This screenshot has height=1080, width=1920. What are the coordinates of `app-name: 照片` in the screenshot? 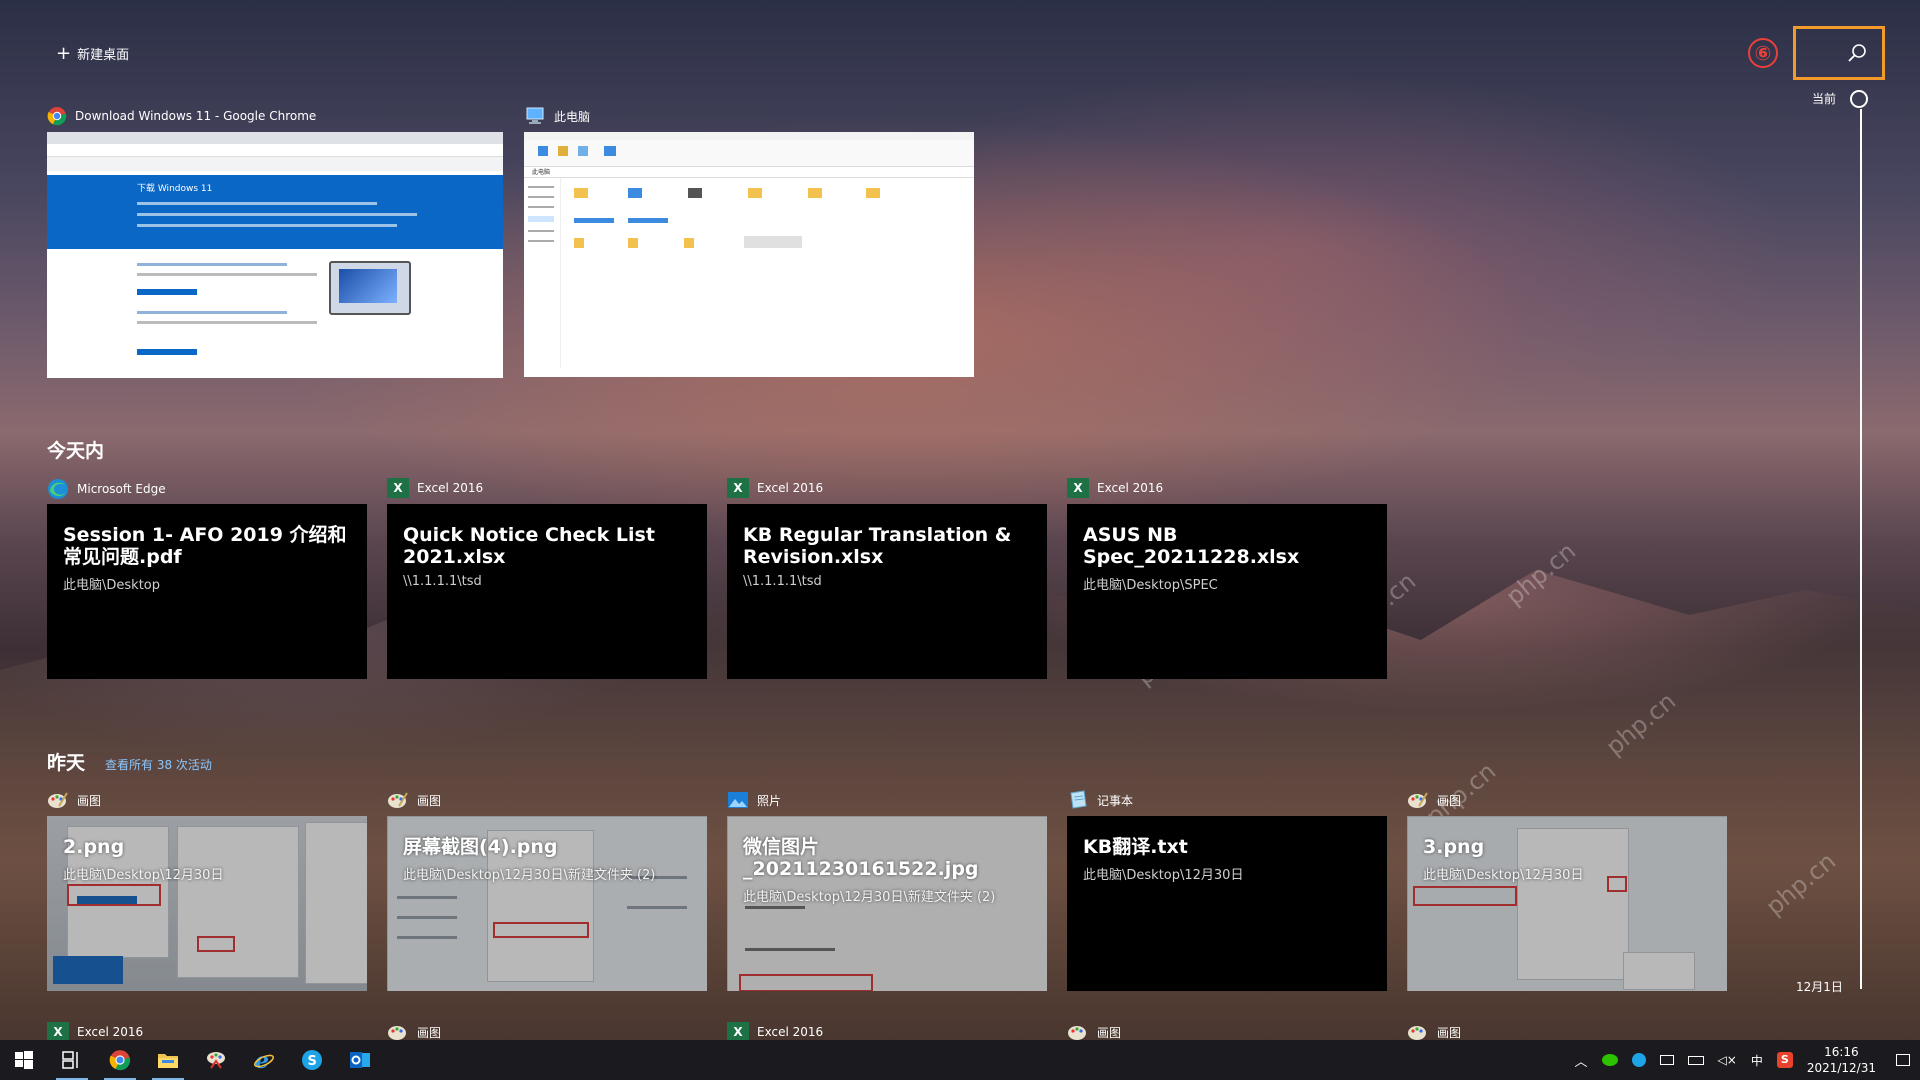 It's located at (769, 800).